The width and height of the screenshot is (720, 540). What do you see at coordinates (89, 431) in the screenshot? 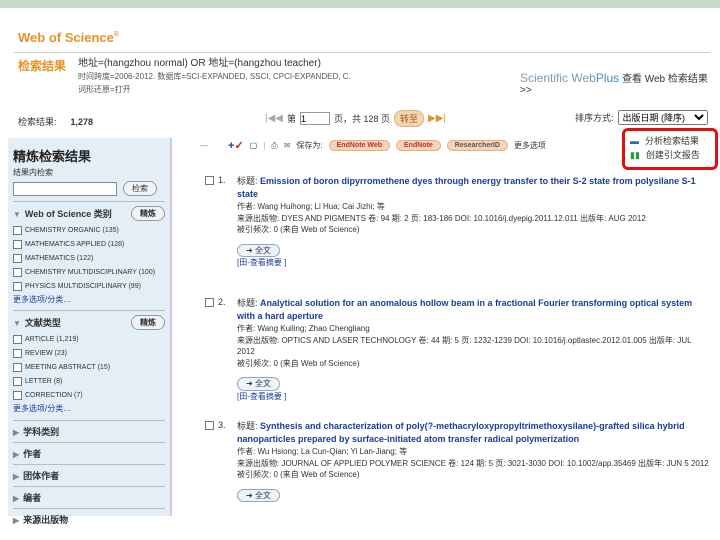
I see `collapsed-section: ▶ 学科类别` at bounding box center [89, 431].